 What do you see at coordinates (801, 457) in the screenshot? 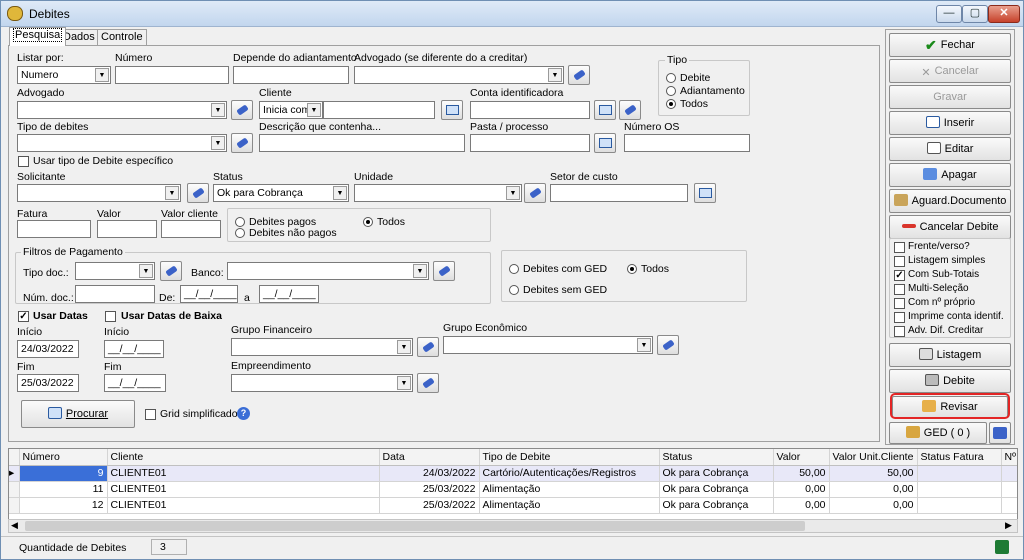
I see `col-valor: Valor` at bounding box center [801, 457].